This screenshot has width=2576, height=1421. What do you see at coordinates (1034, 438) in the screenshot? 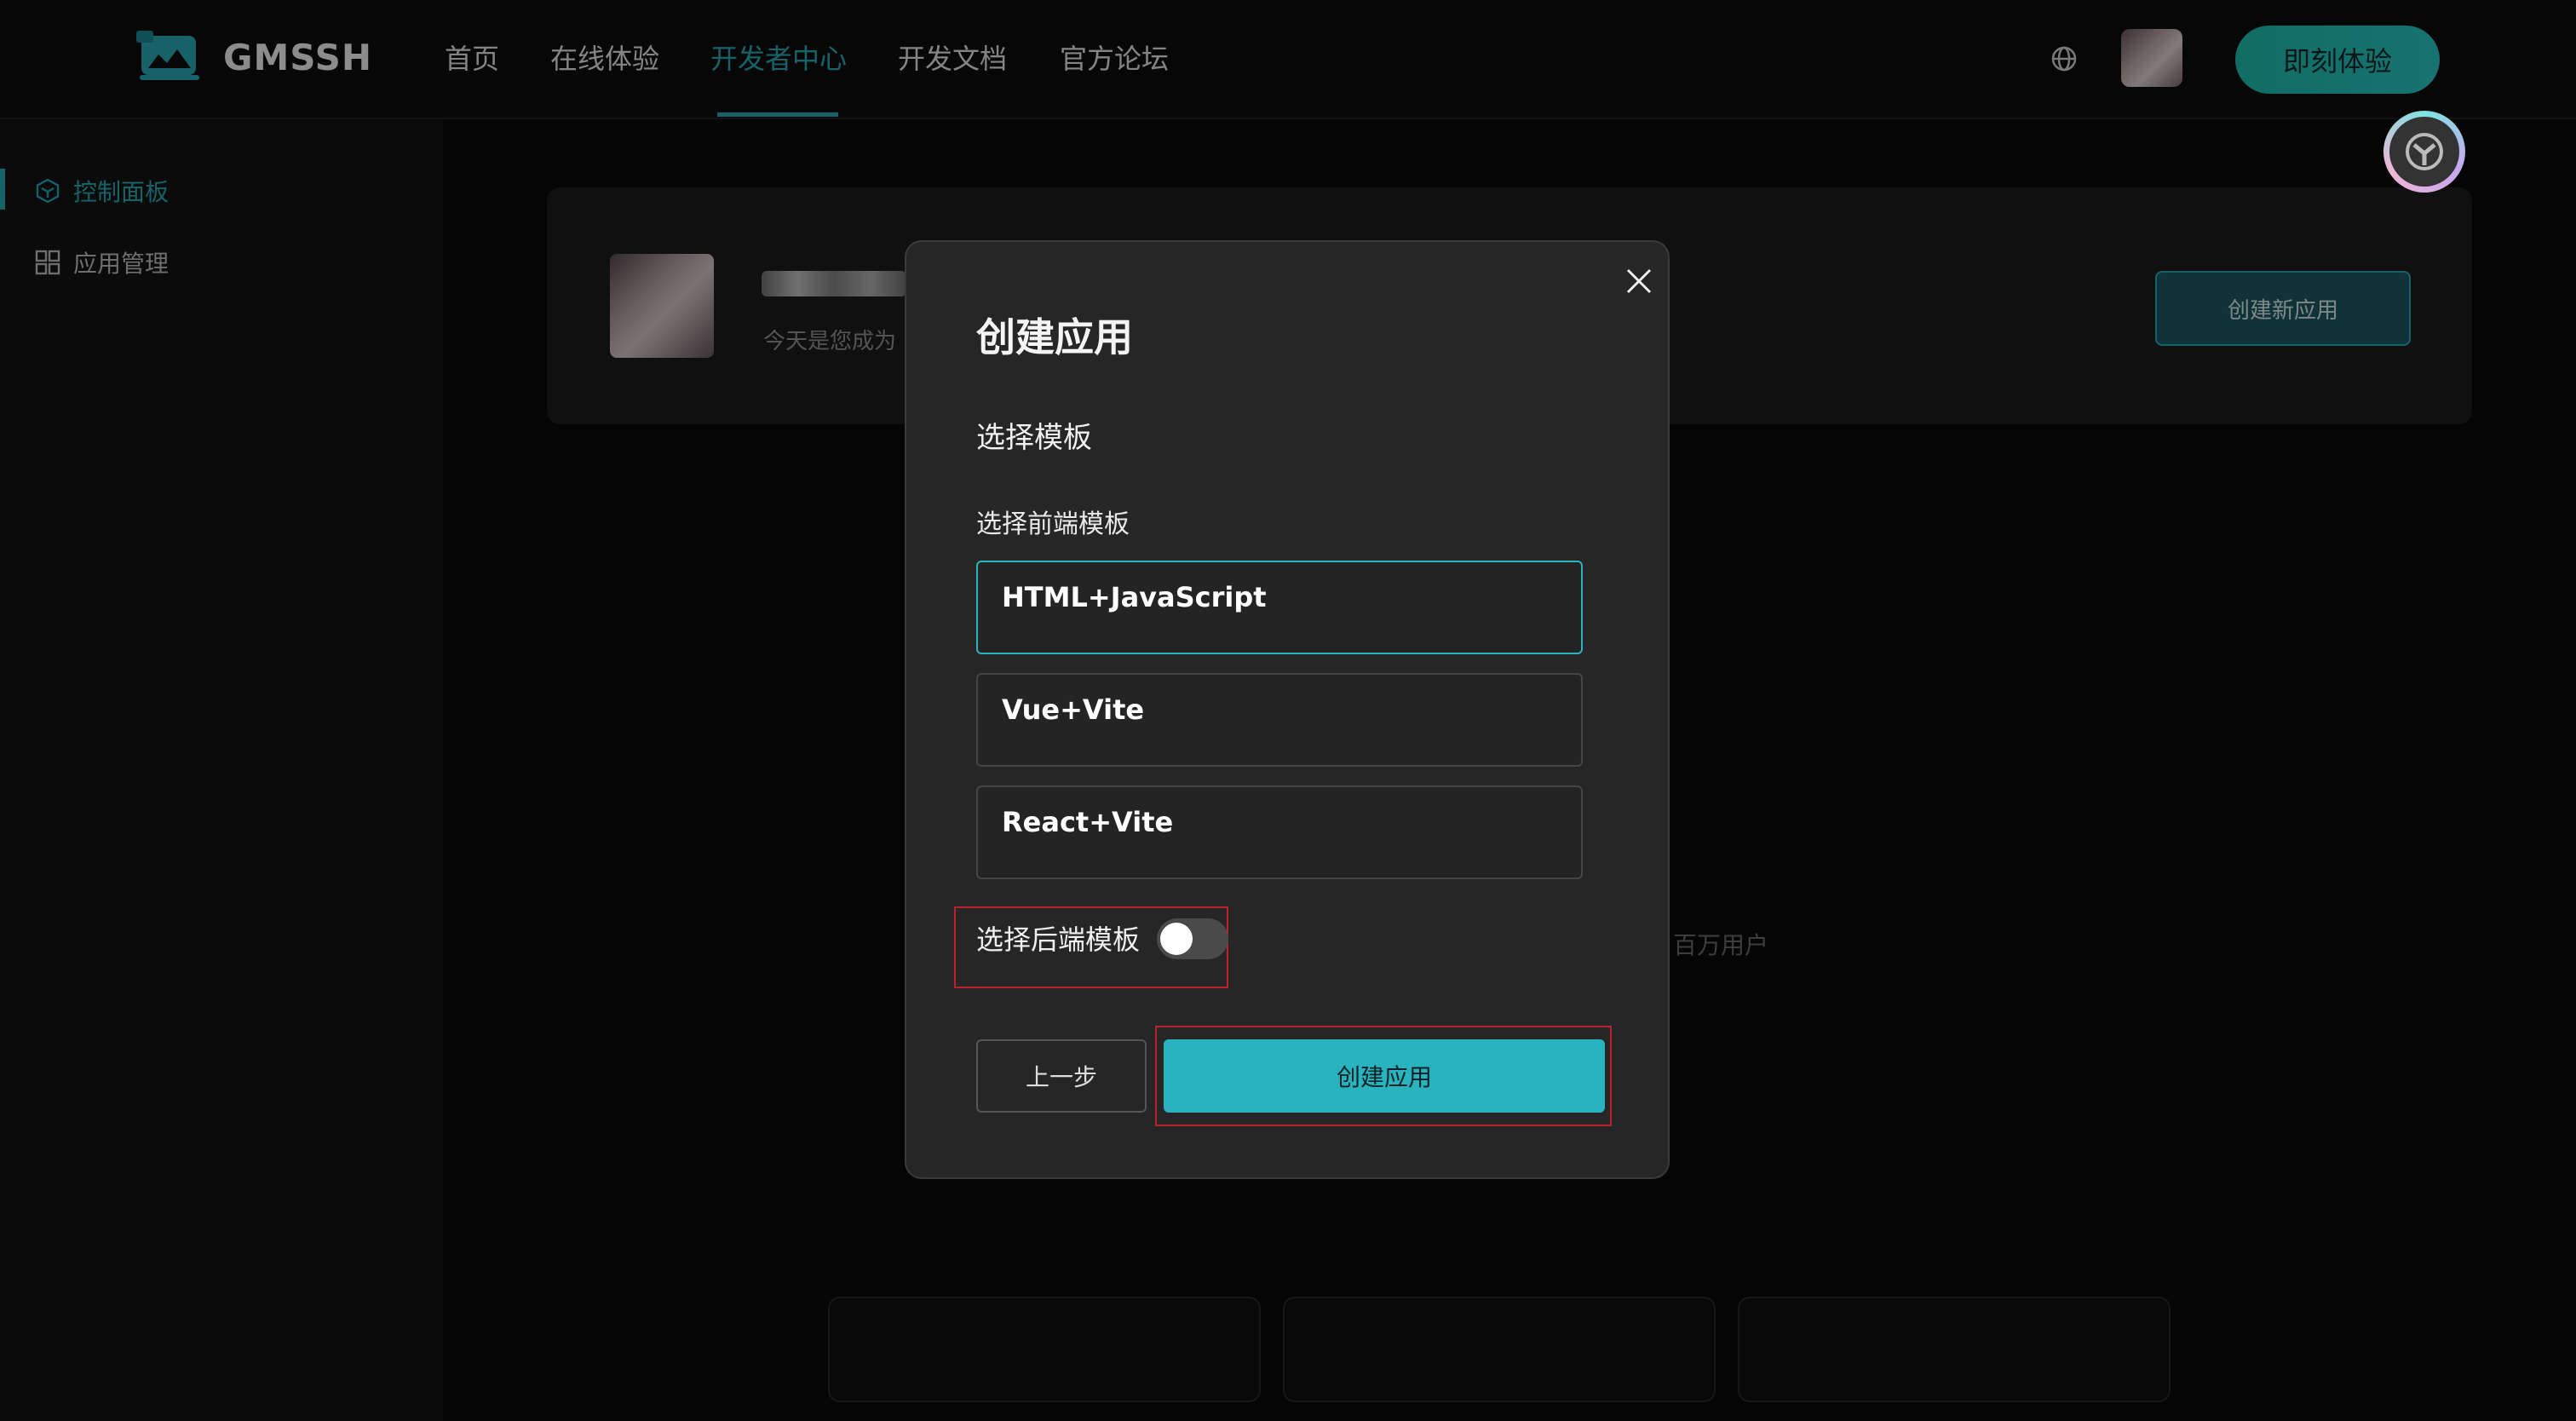
I see `section-title: 选择模板` at bounding box center [1034, 438].